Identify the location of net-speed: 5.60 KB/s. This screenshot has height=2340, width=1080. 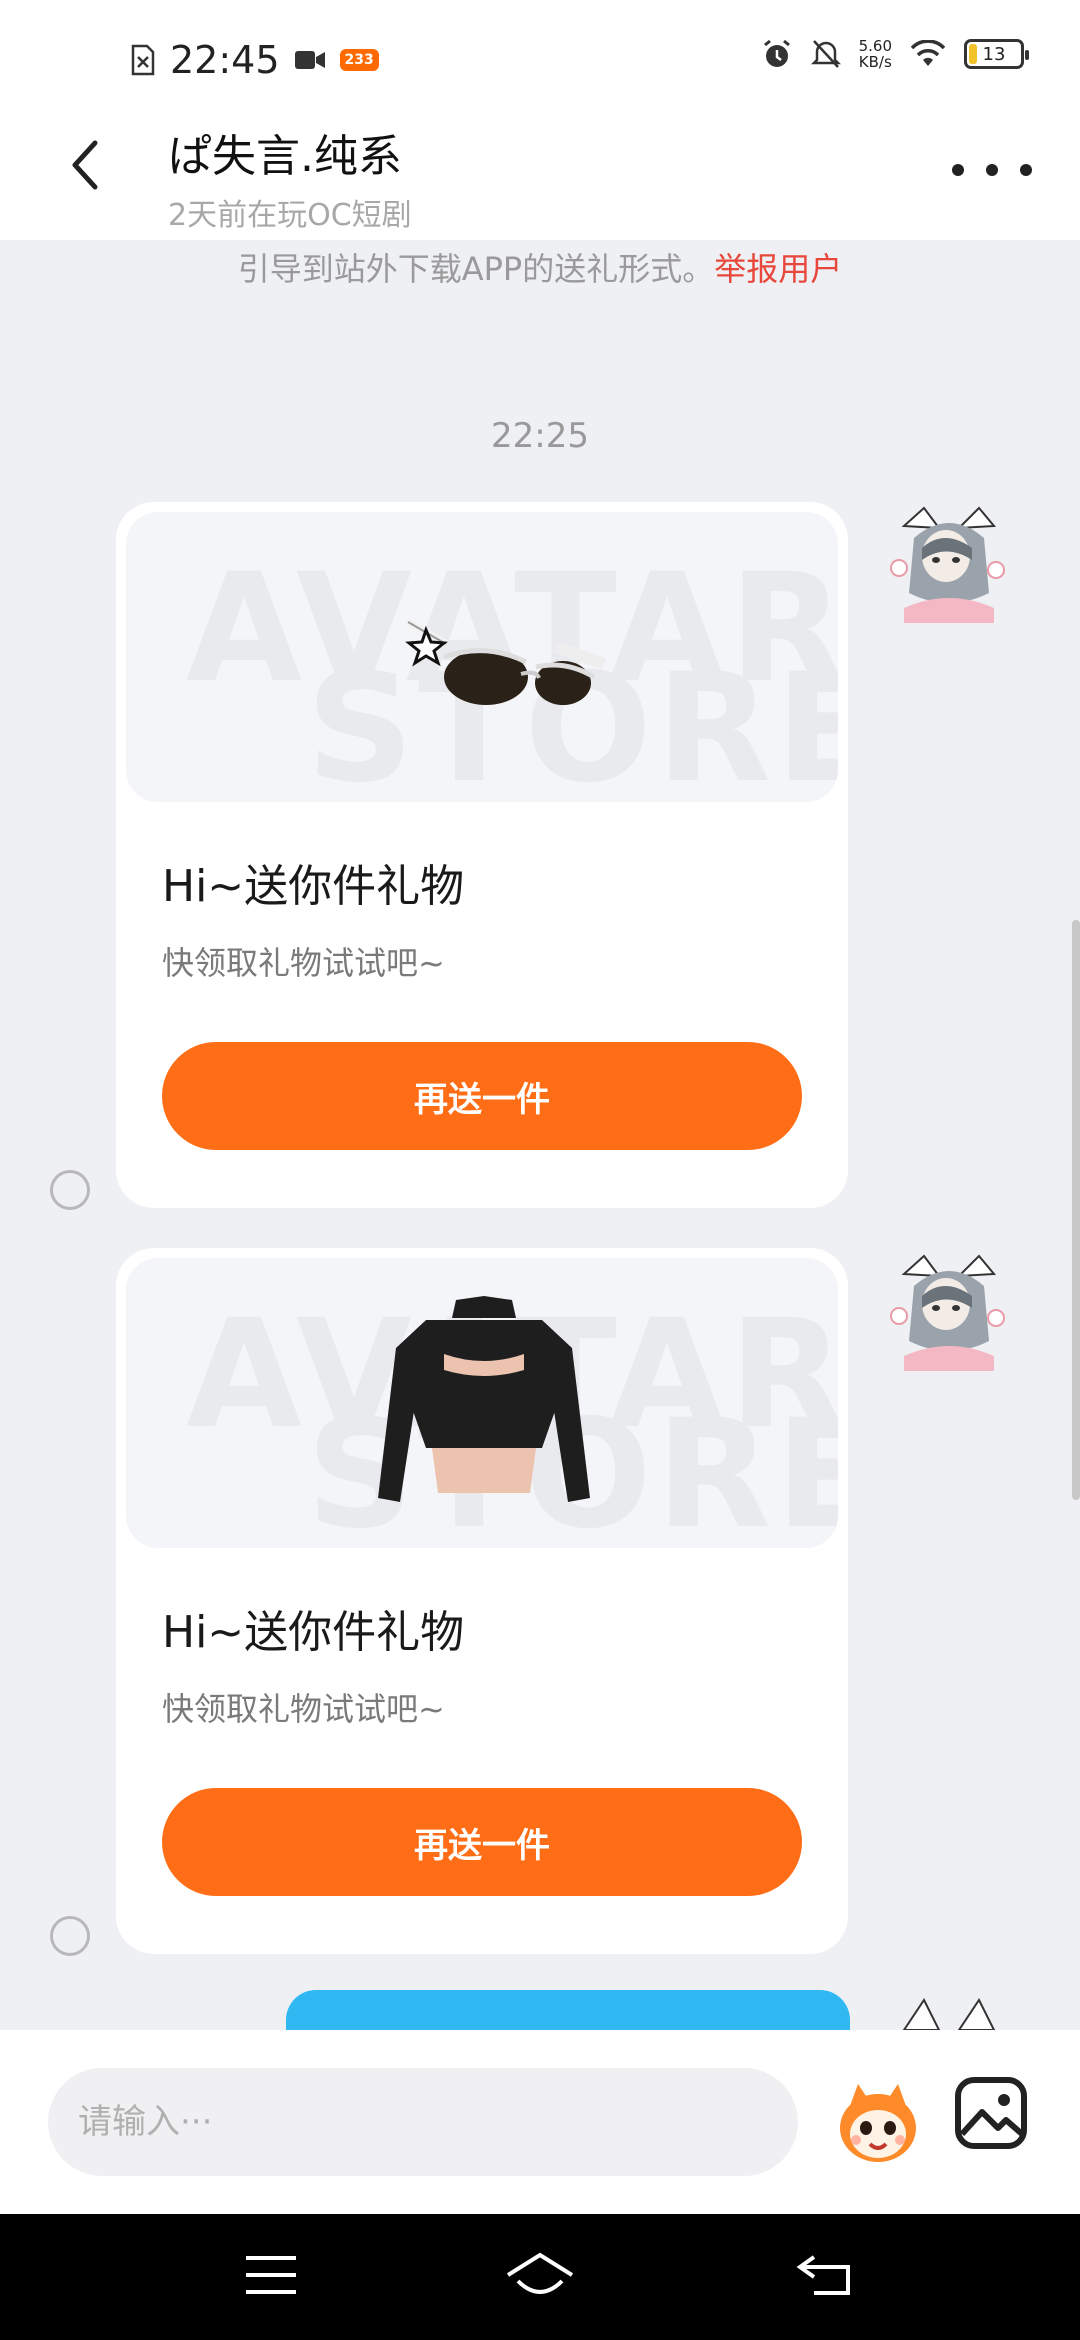
(875, 54).